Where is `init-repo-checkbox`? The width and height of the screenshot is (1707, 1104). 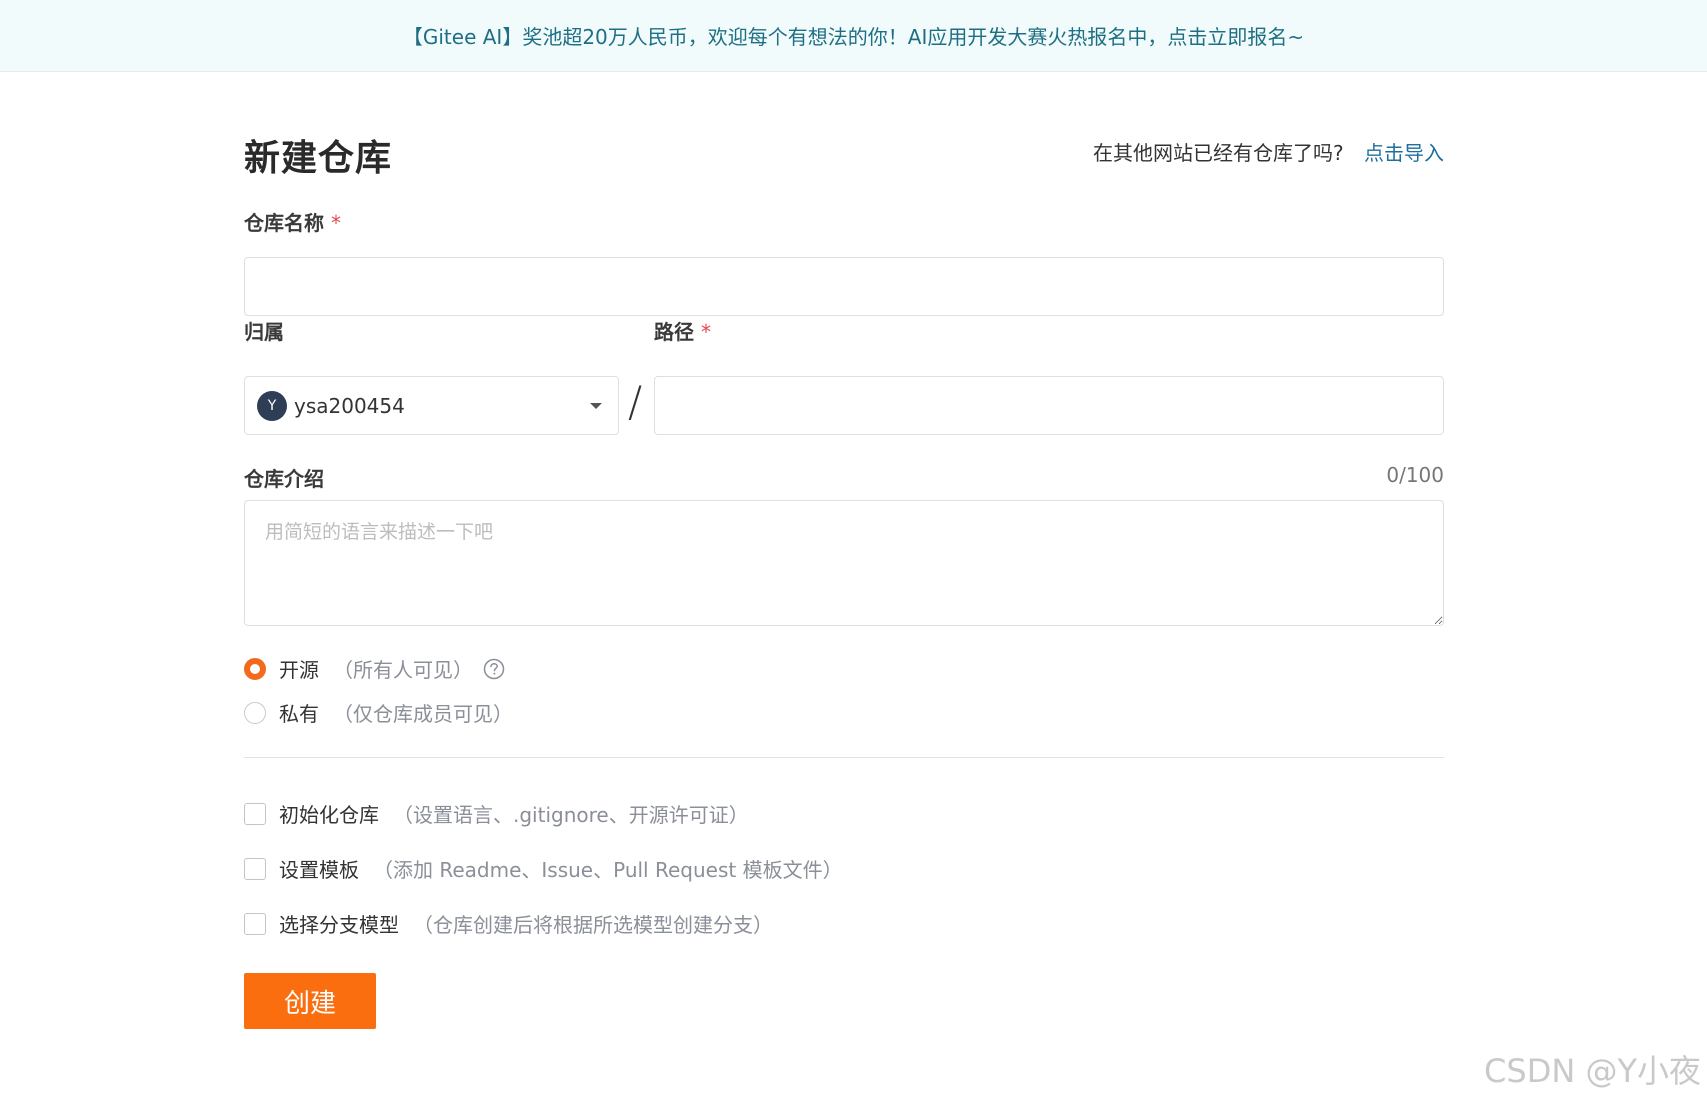
init-repo-checkbox is located at coordinates (255, 813).